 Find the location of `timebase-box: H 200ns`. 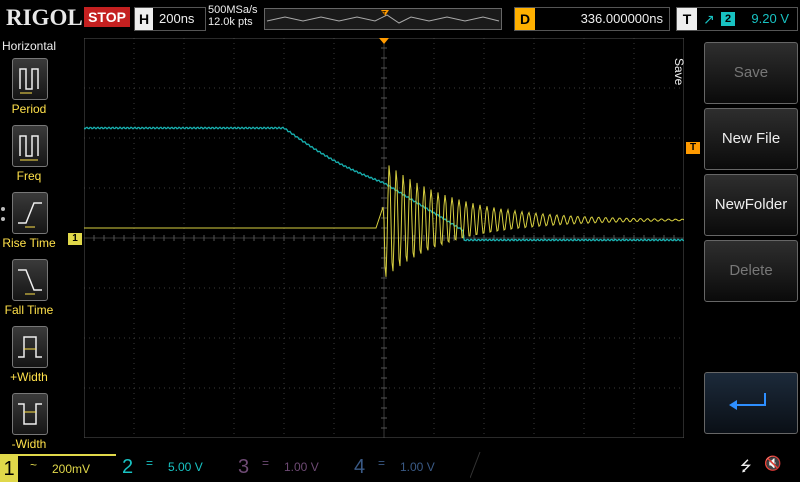

timebase-box: H 200ns is located at coordinates (170, 19).